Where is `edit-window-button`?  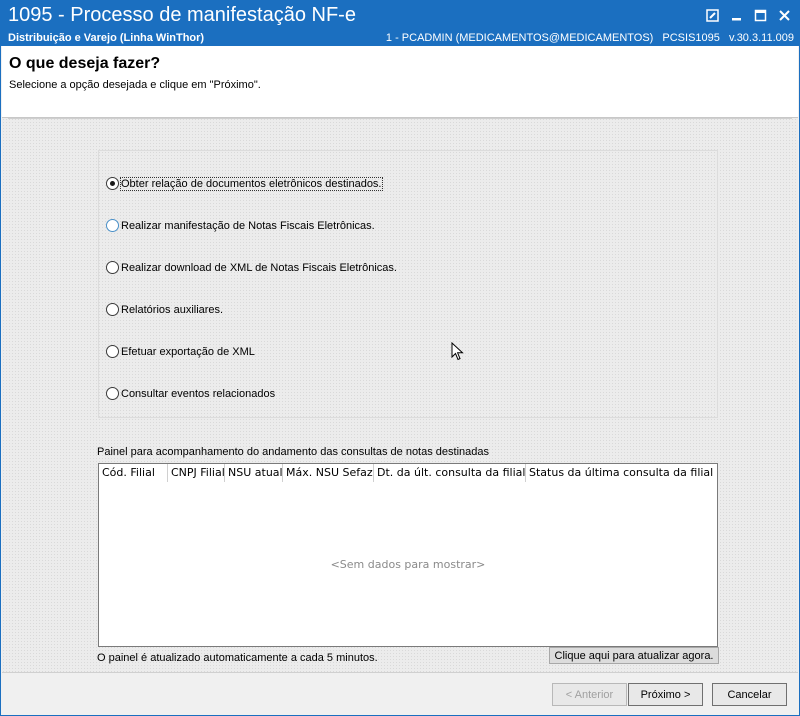
edit-window-button is located at coordinates (712, 15).